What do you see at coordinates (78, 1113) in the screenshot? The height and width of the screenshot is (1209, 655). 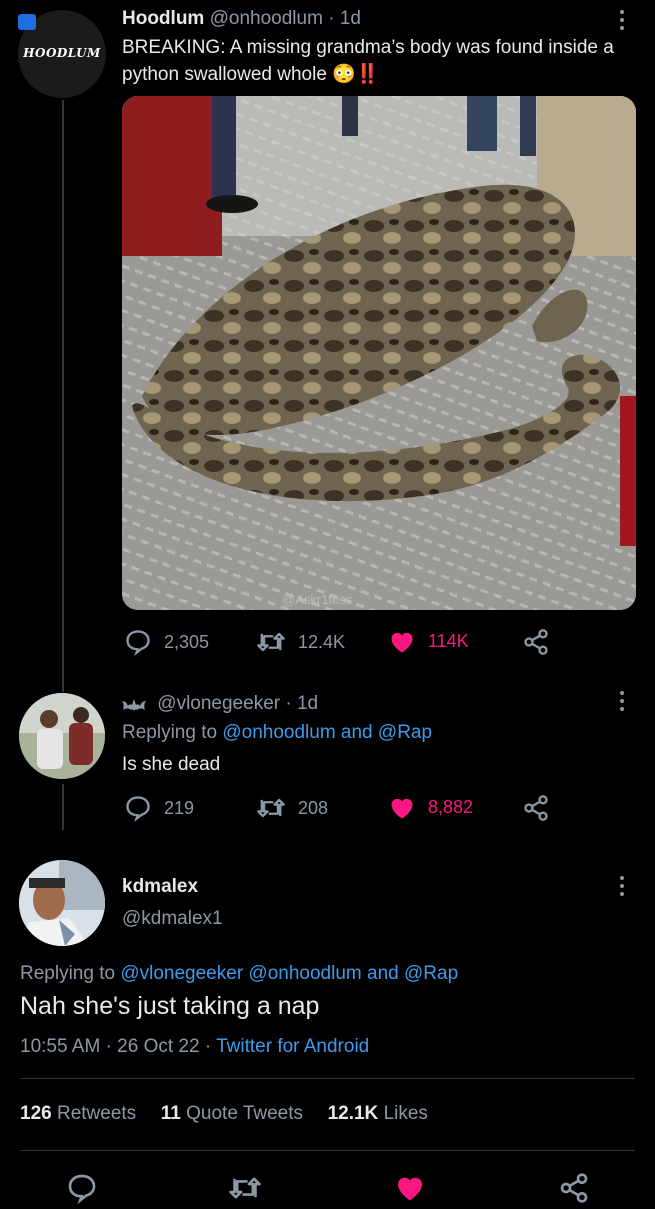 I see `retweets-stat: 126 Retweets` at bounding box center [78, 1113].